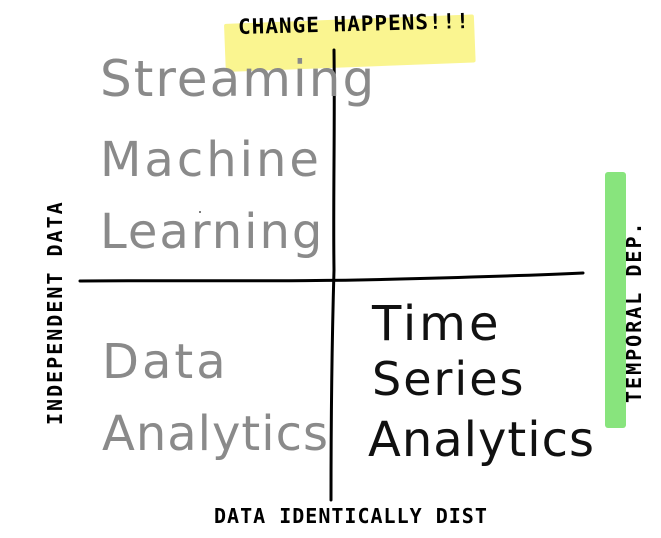 This screenshot has height=538, width=661. Describe the element at coordinates (212, 232) in the screenshot. I see `quadrant-top-left-line-3: Learning` at that location.